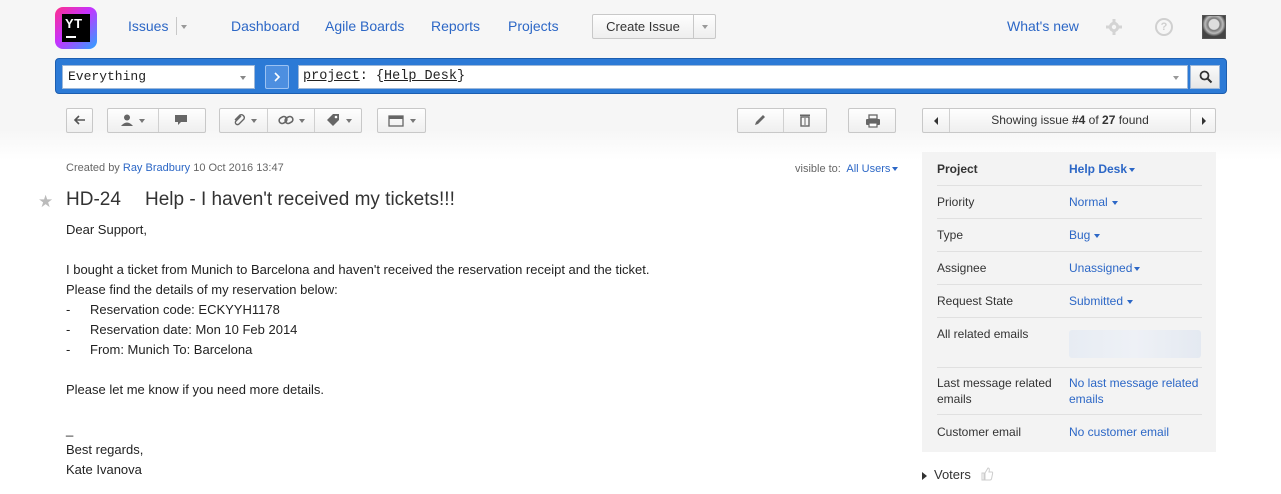 The width and height of the screenshot is (1281, 494). I want to click on create-issue-dropdown, so click(704, 26).